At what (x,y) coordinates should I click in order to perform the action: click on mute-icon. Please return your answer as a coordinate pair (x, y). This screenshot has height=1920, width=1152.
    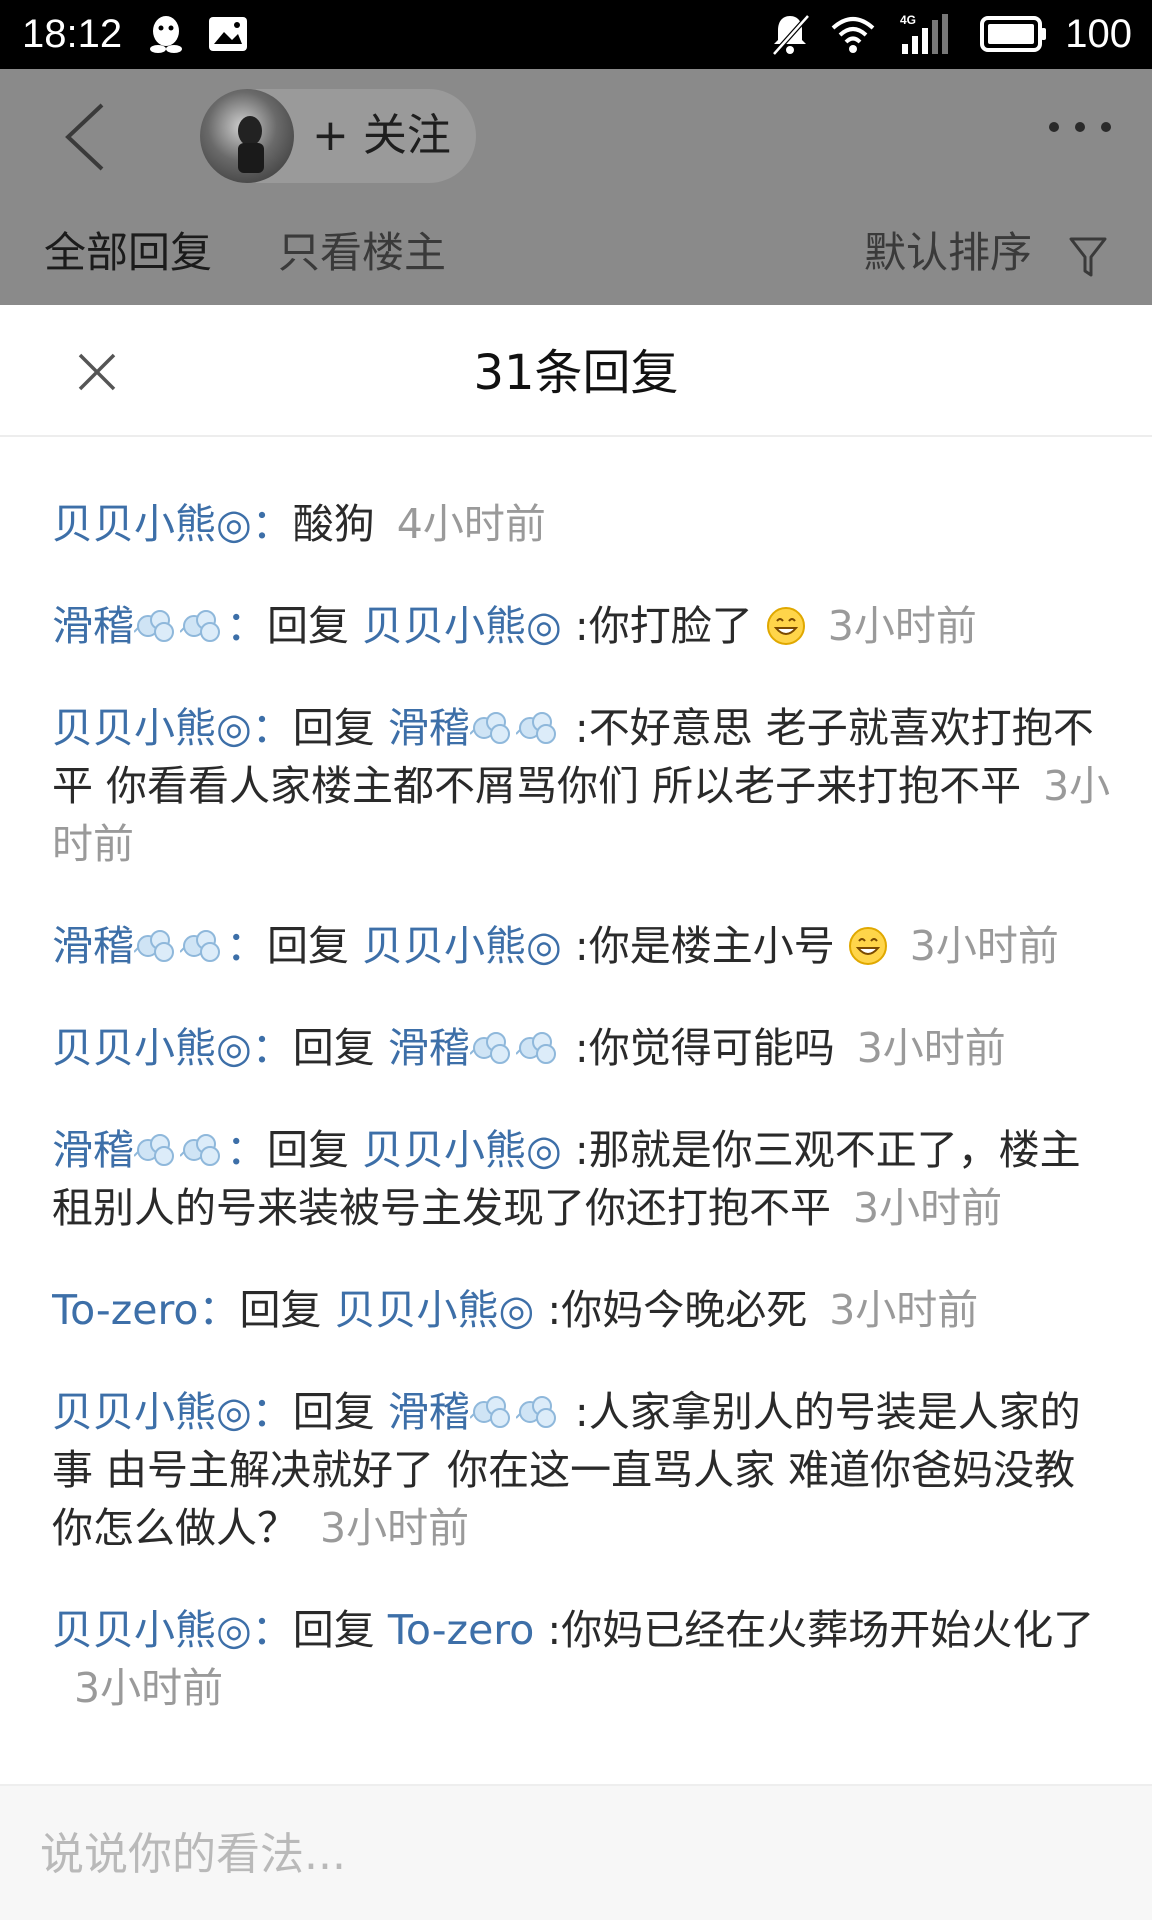
    Looking at the image, I should click on (791, 35).